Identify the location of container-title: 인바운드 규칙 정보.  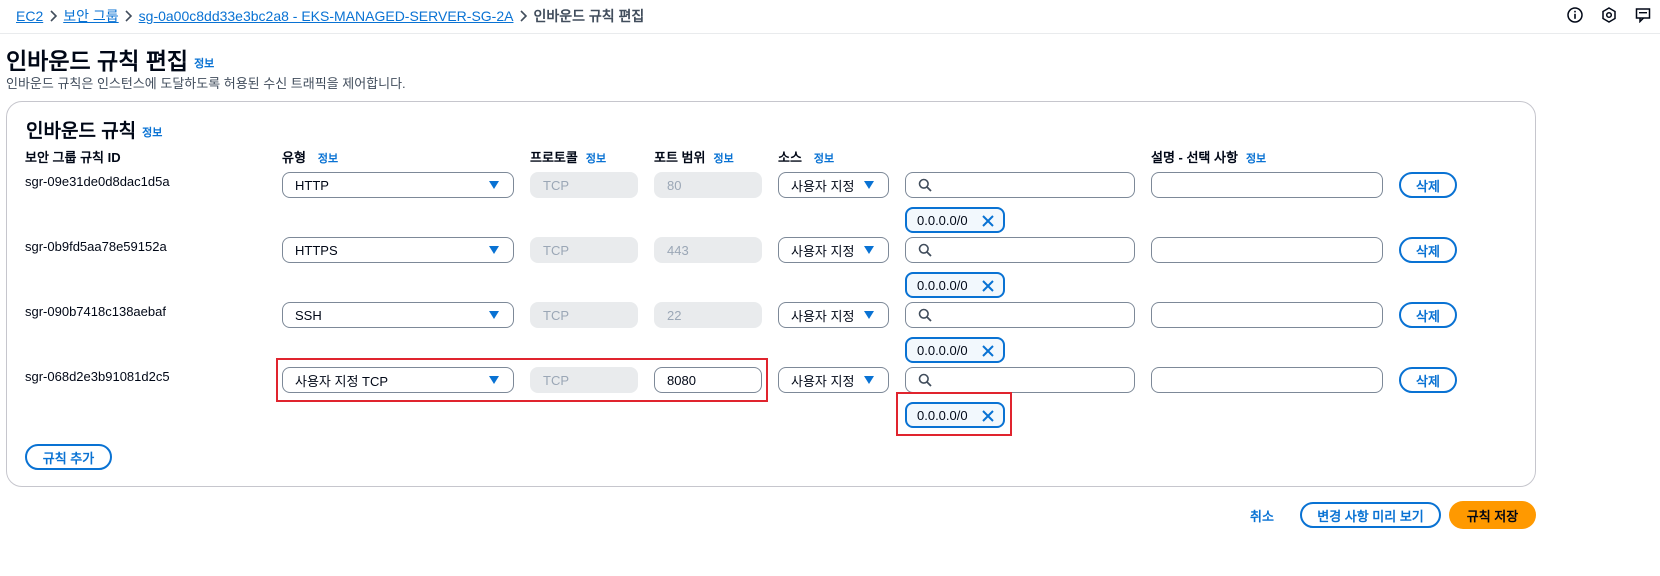
(94, 129).